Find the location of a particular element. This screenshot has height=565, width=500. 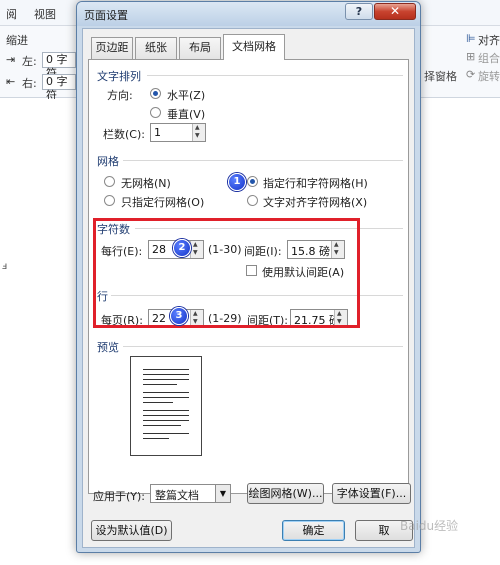

columns-value: 1 is located at coordinates (157, 132).